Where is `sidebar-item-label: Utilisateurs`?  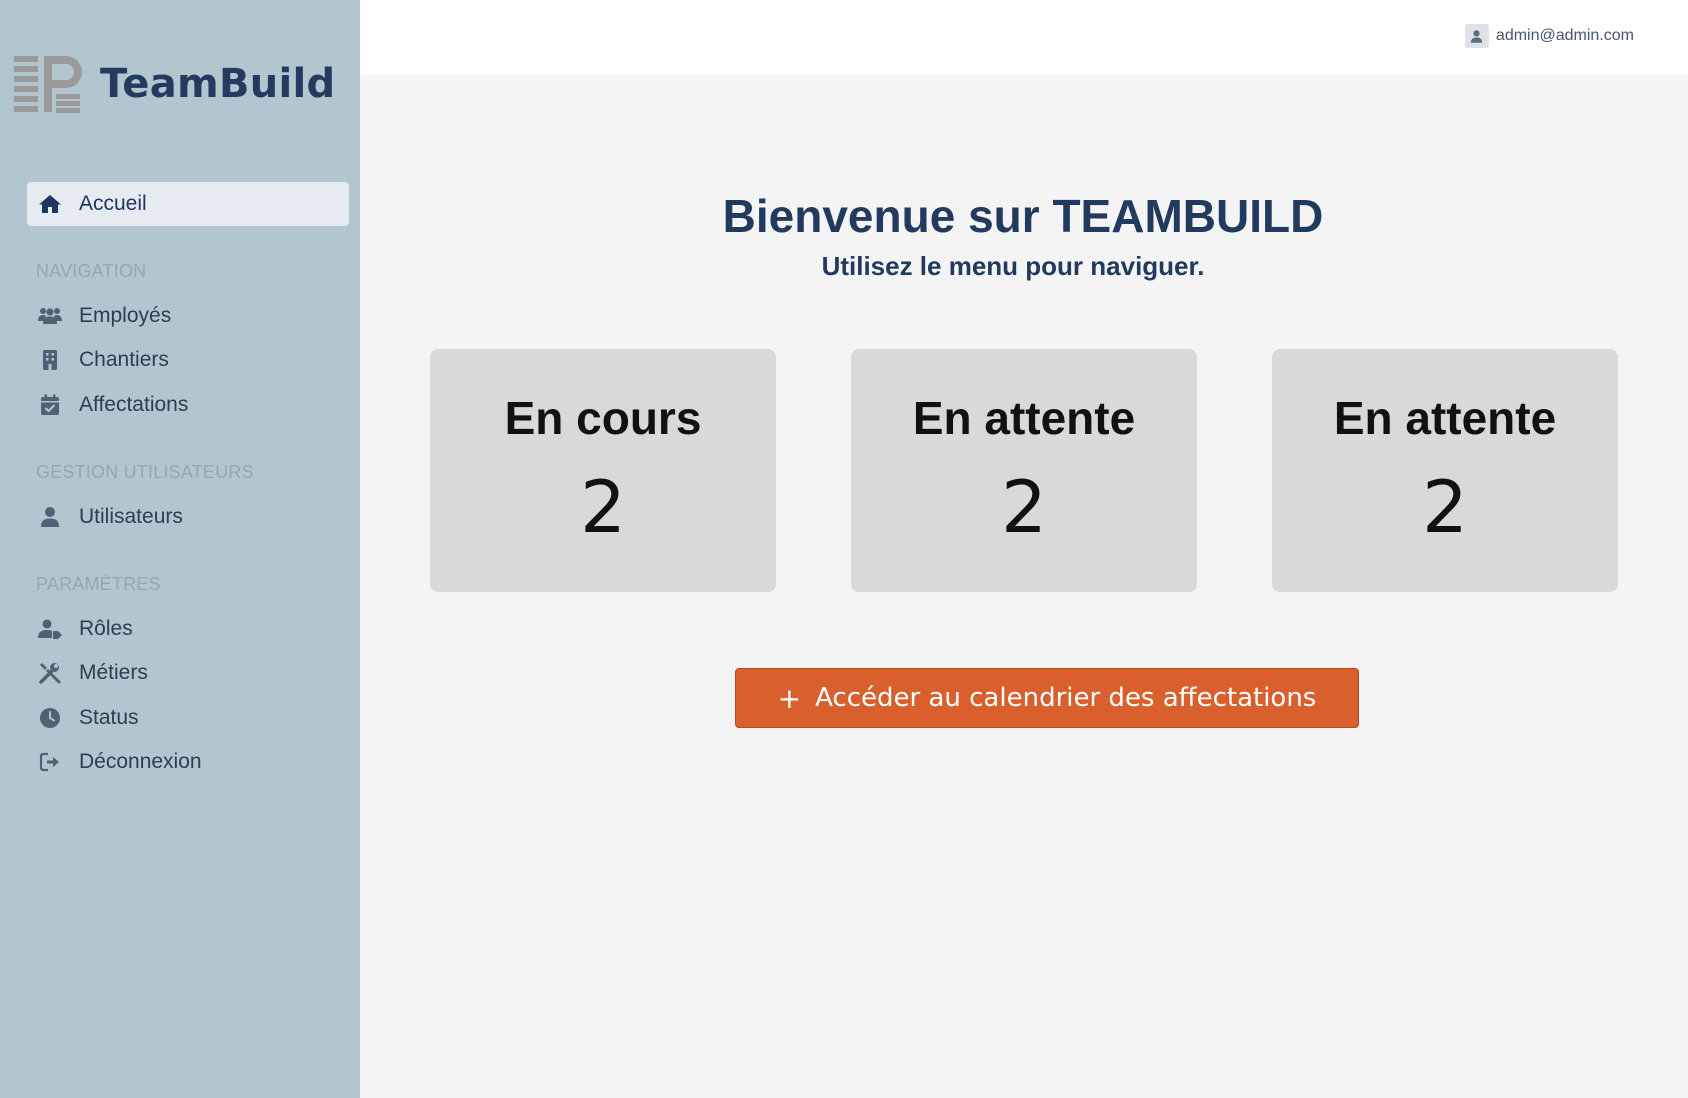 sidebar-item-label: Utilisateurs is located at coordinates (131, 516).